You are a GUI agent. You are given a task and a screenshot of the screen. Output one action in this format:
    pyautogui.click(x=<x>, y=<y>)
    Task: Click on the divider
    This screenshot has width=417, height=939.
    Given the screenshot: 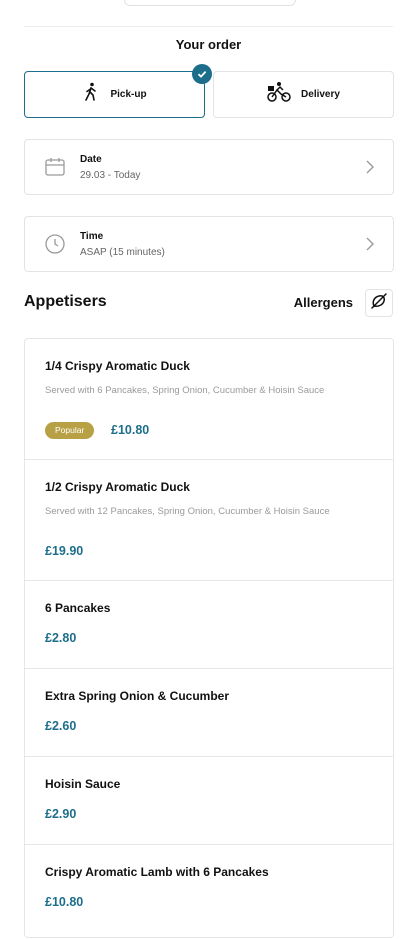 What is the action you would take?
    pyautogui.click(x=208, y=26)
    